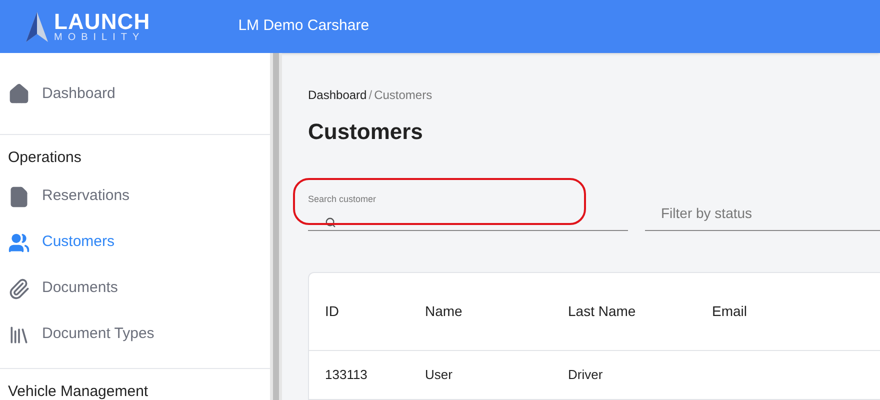 This screenshot has width=880, height=400. I want to click on section-heading: Operations, so click(44, 158).